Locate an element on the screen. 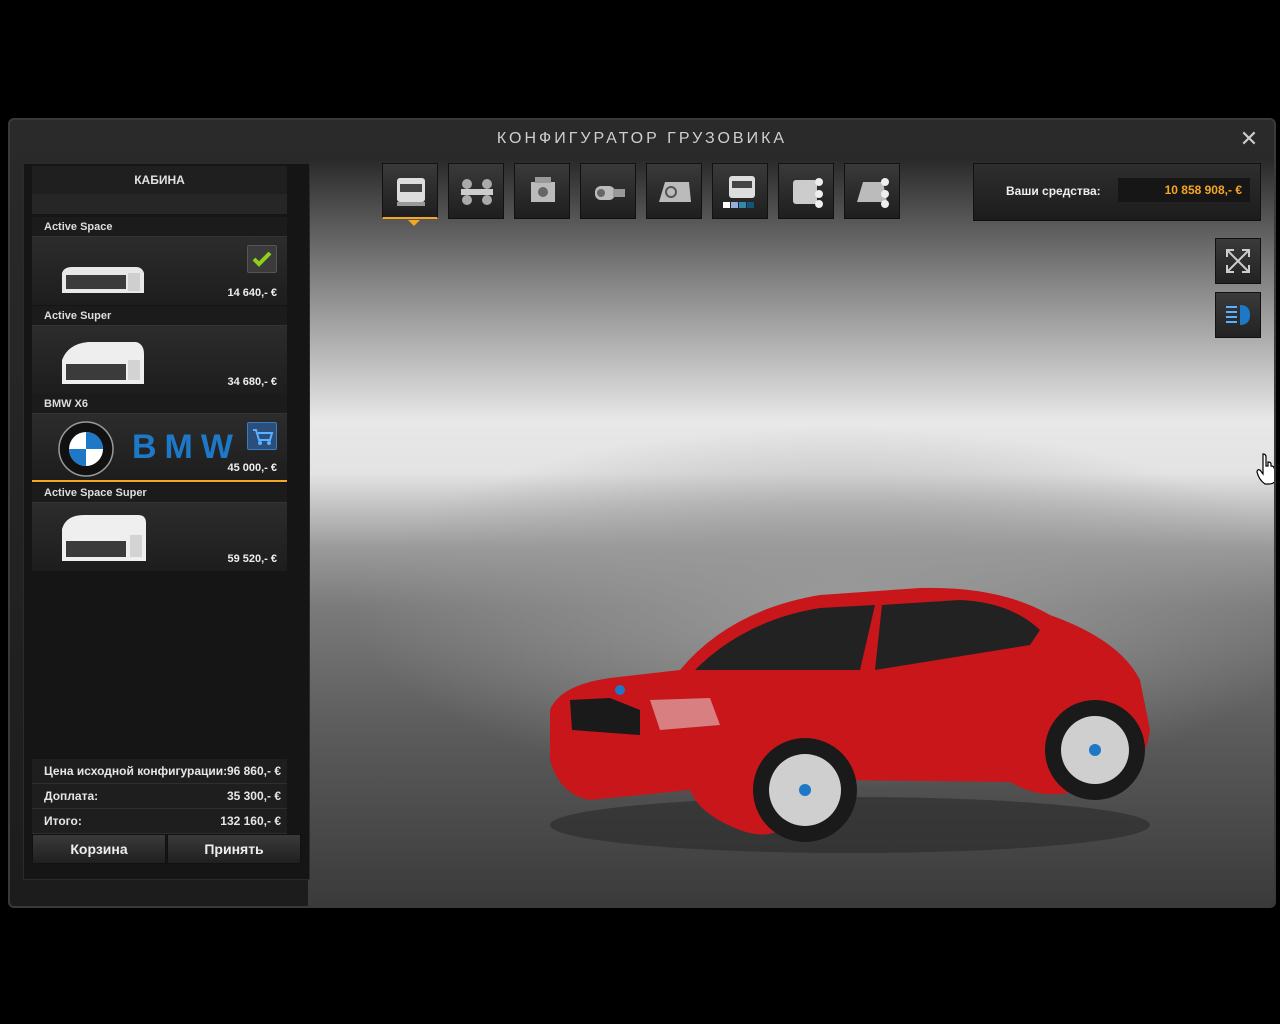 Image resolution: width=1280 pixels, height=1024 pixels. option-price: 14 640,- € is located at coordinates (252, 293).